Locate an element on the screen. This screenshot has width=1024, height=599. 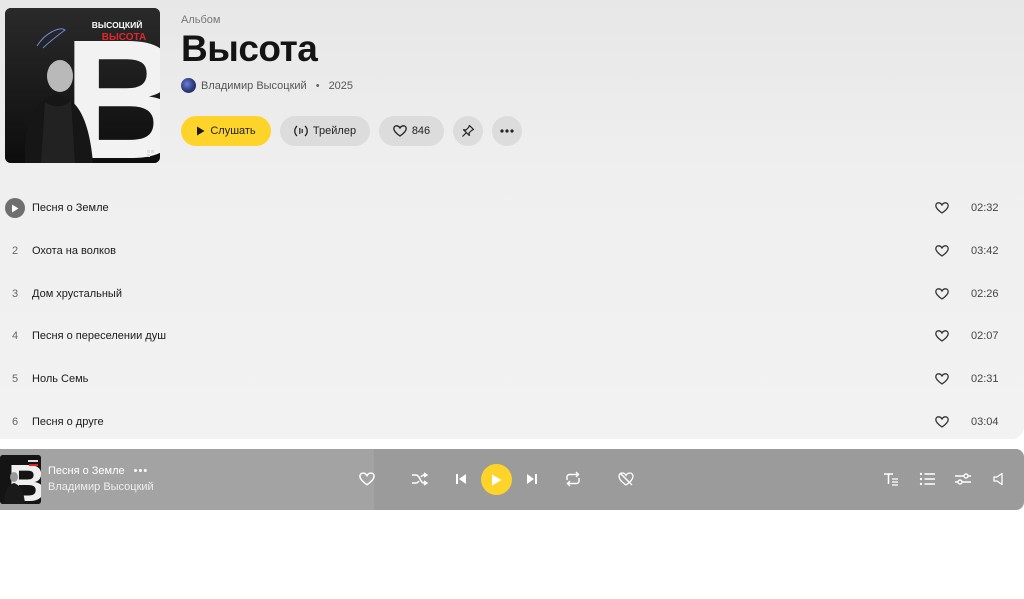
track-number: 6 is located at coordinates (15, 421).